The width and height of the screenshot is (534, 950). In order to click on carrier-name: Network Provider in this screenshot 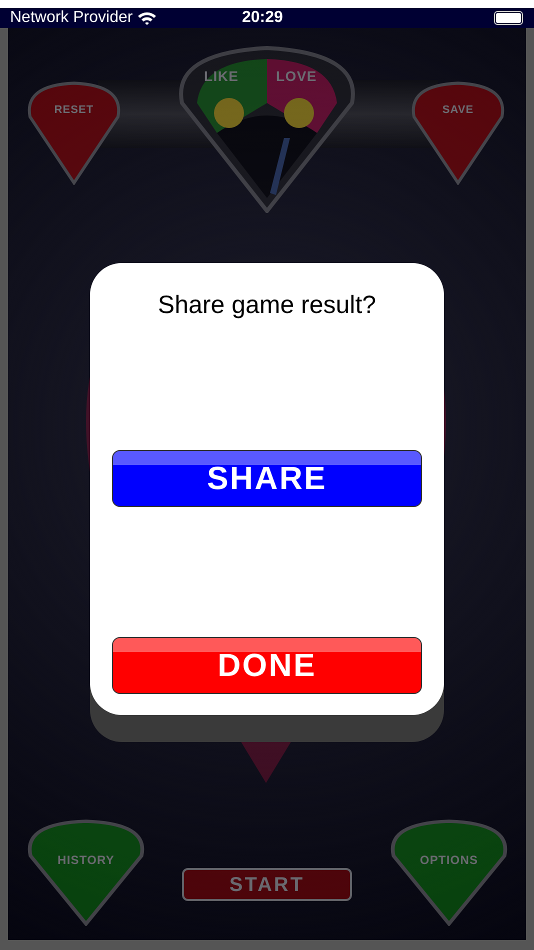, I will do `click(71, 18)`.